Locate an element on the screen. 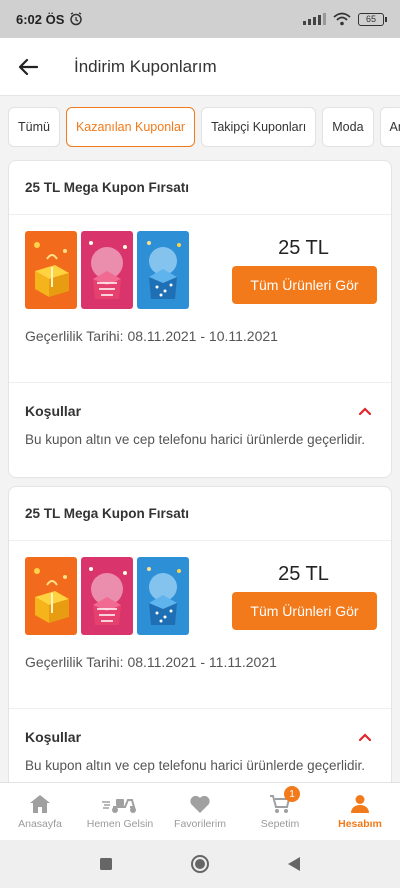 The height and width of the screenshot is (888, 400). triangle-back-icon is located at coordinates (294, 864).